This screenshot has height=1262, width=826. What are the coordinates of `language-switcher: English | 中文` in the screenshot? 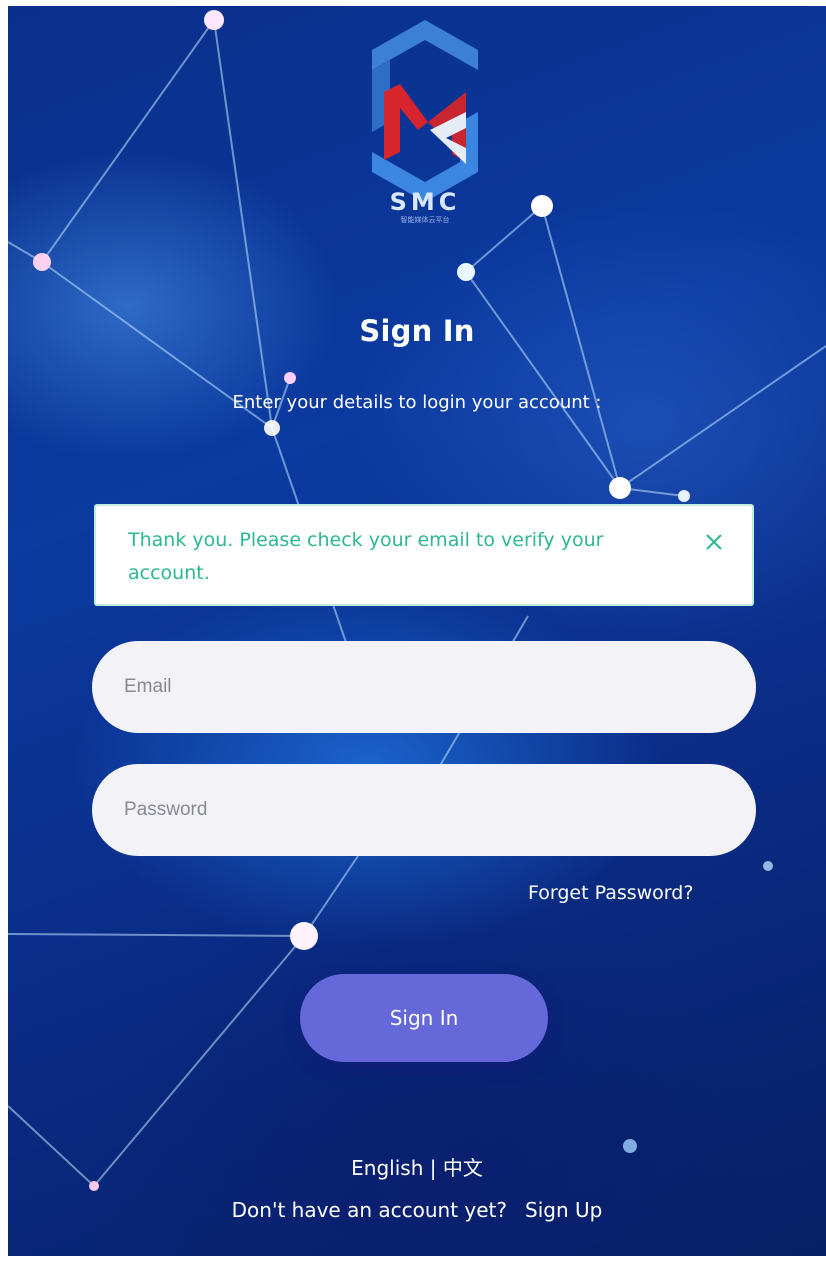 It's located at (417, 1166).